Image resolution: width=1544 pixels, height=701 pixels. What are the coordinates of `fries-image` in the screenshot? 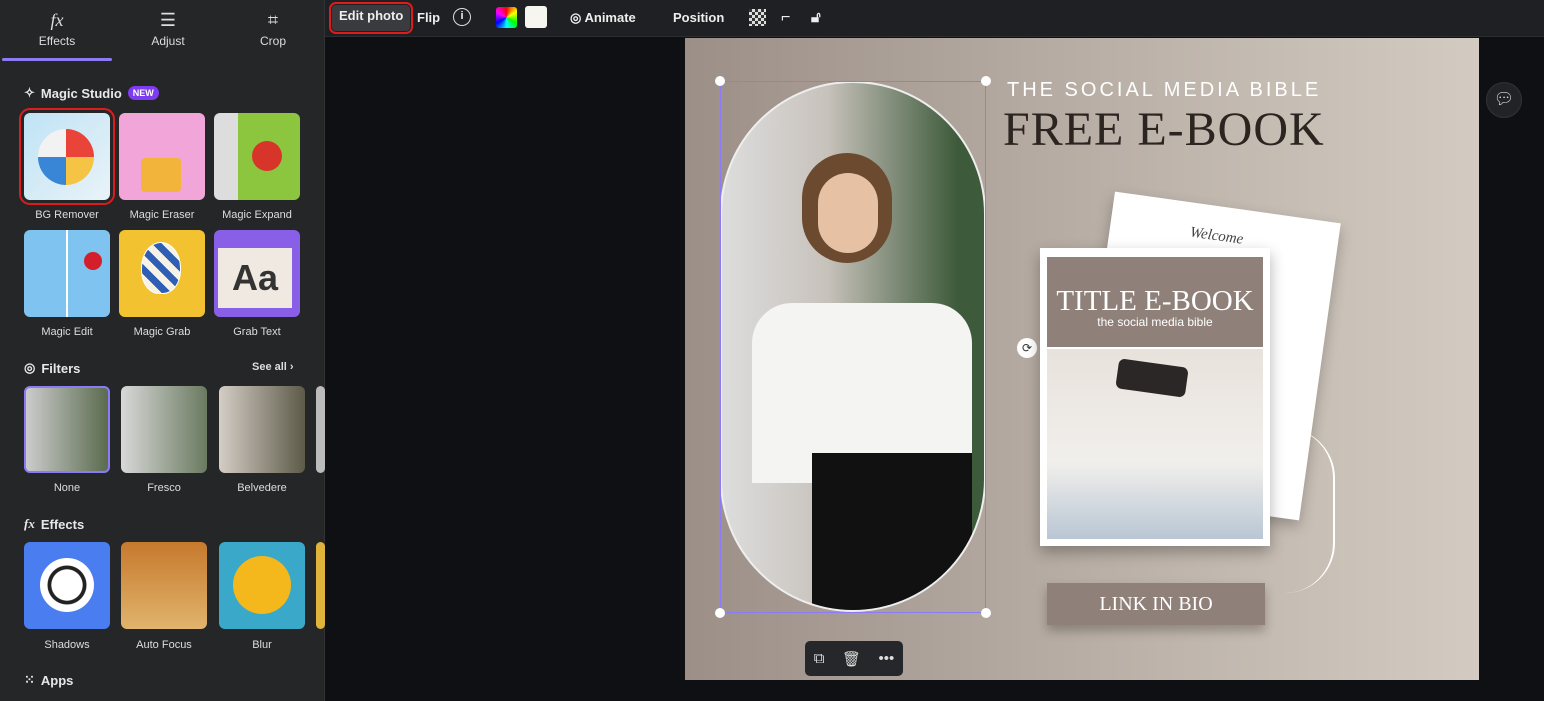 It's located at (161, 175).